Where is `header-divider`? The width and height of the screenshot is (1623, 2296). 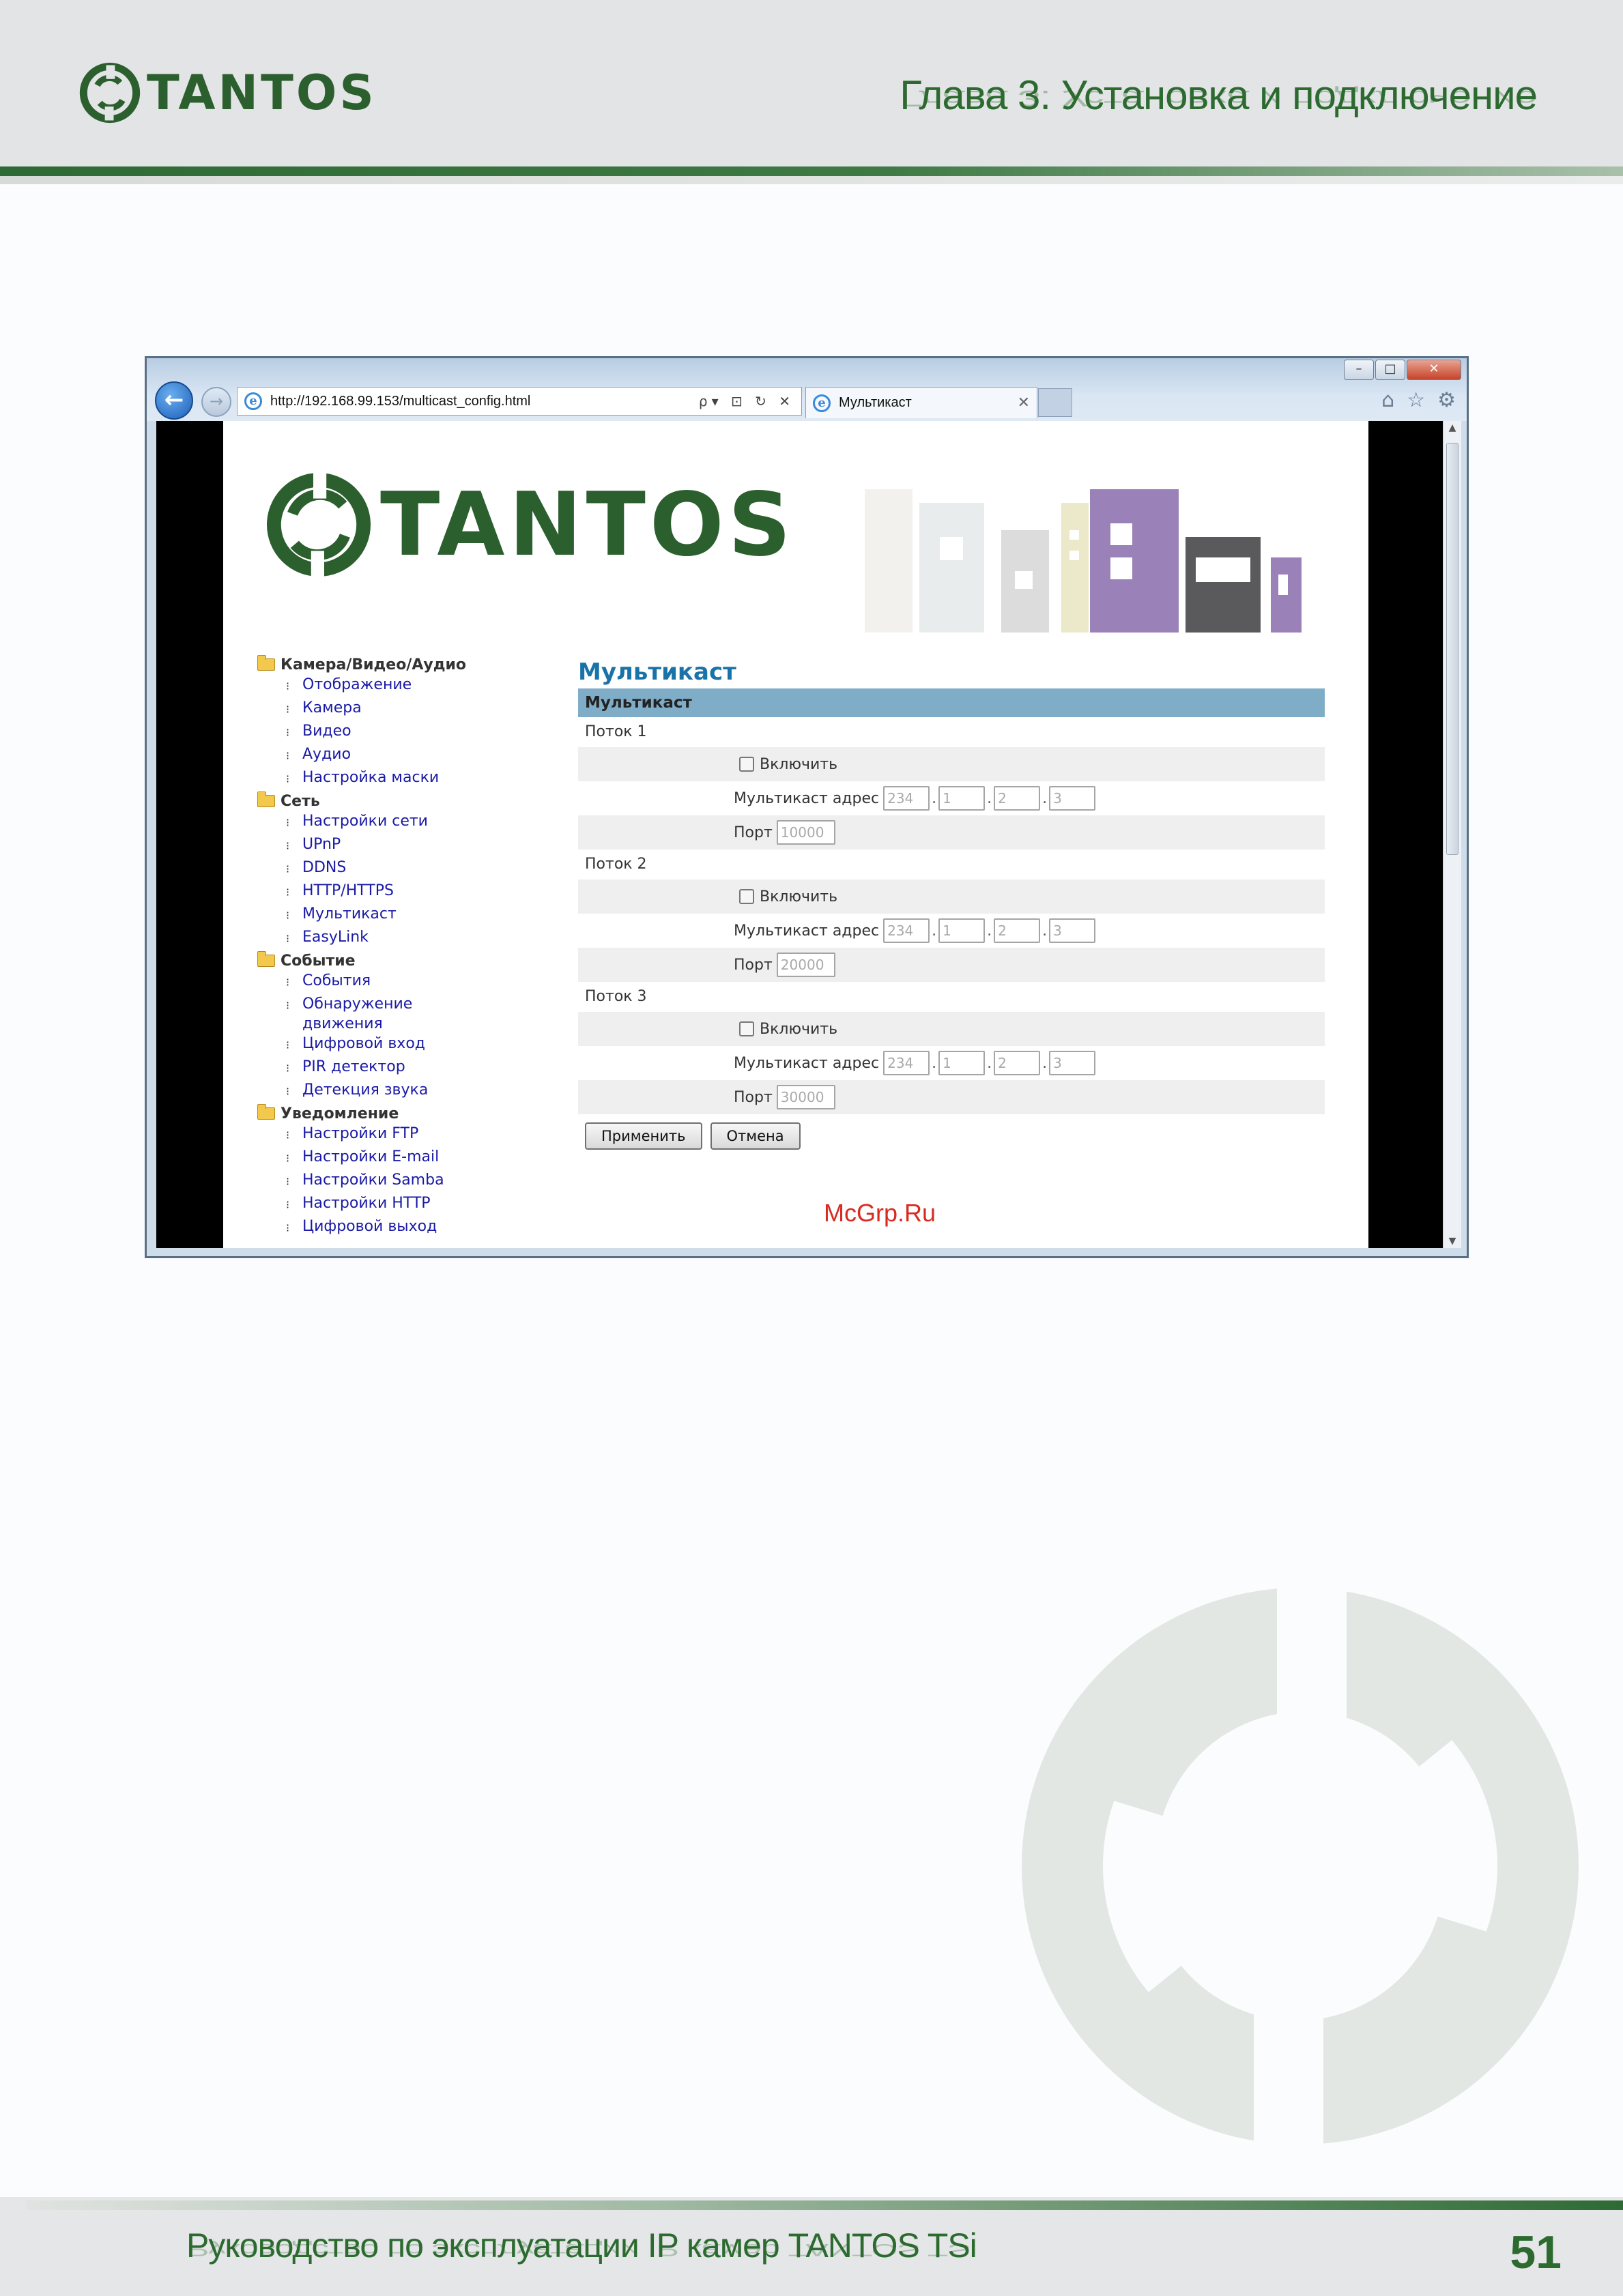
header-divider is located at coordinates (811, 171).